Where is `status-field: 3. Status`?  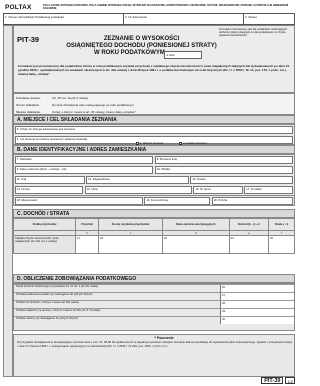
status-field: 3. Status is located at coordinates (251, 17).